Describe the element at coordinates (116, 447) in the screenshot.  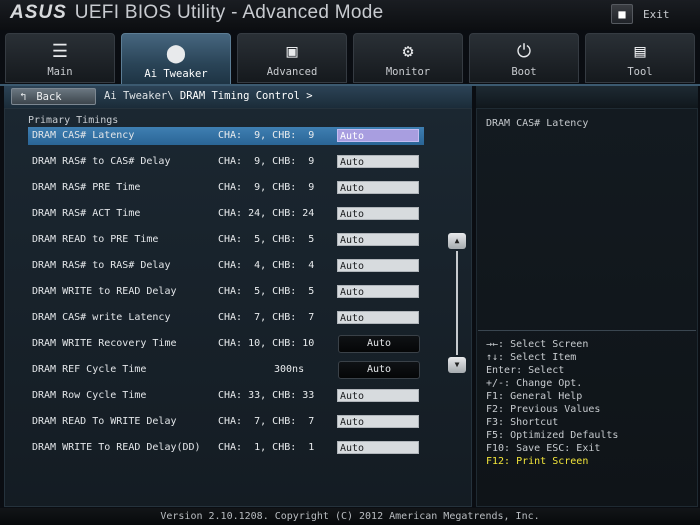
I see `setting-name: DRAM WRITE To READ Delay(DD)` at that location.